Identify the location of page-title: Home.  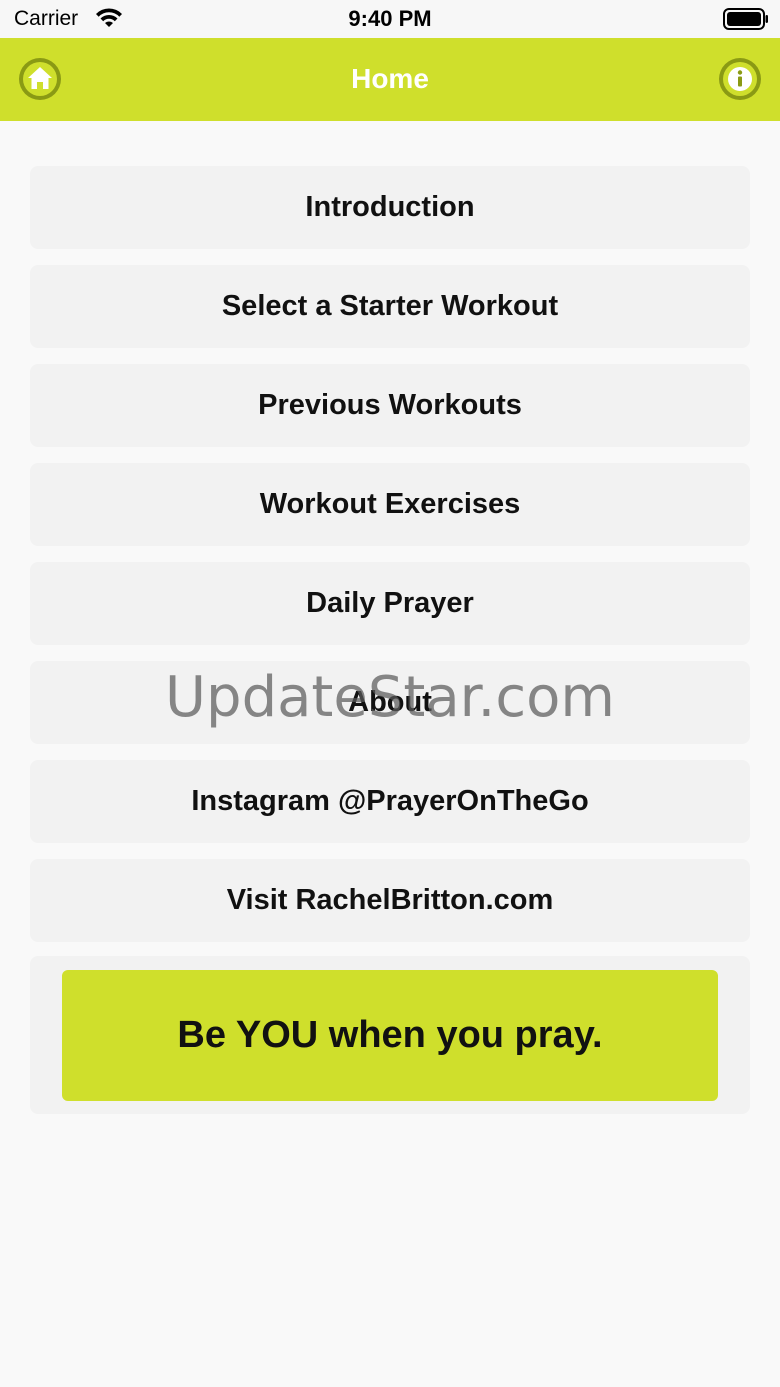
(390, 78).